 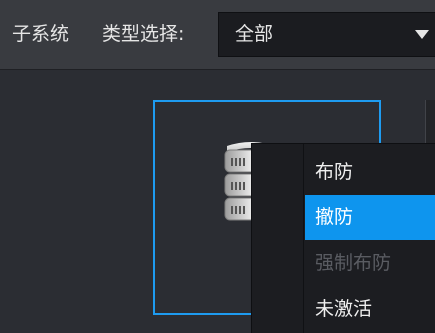 I want to click on type-select-label: 类型选择:, so click(x=143, y=34).